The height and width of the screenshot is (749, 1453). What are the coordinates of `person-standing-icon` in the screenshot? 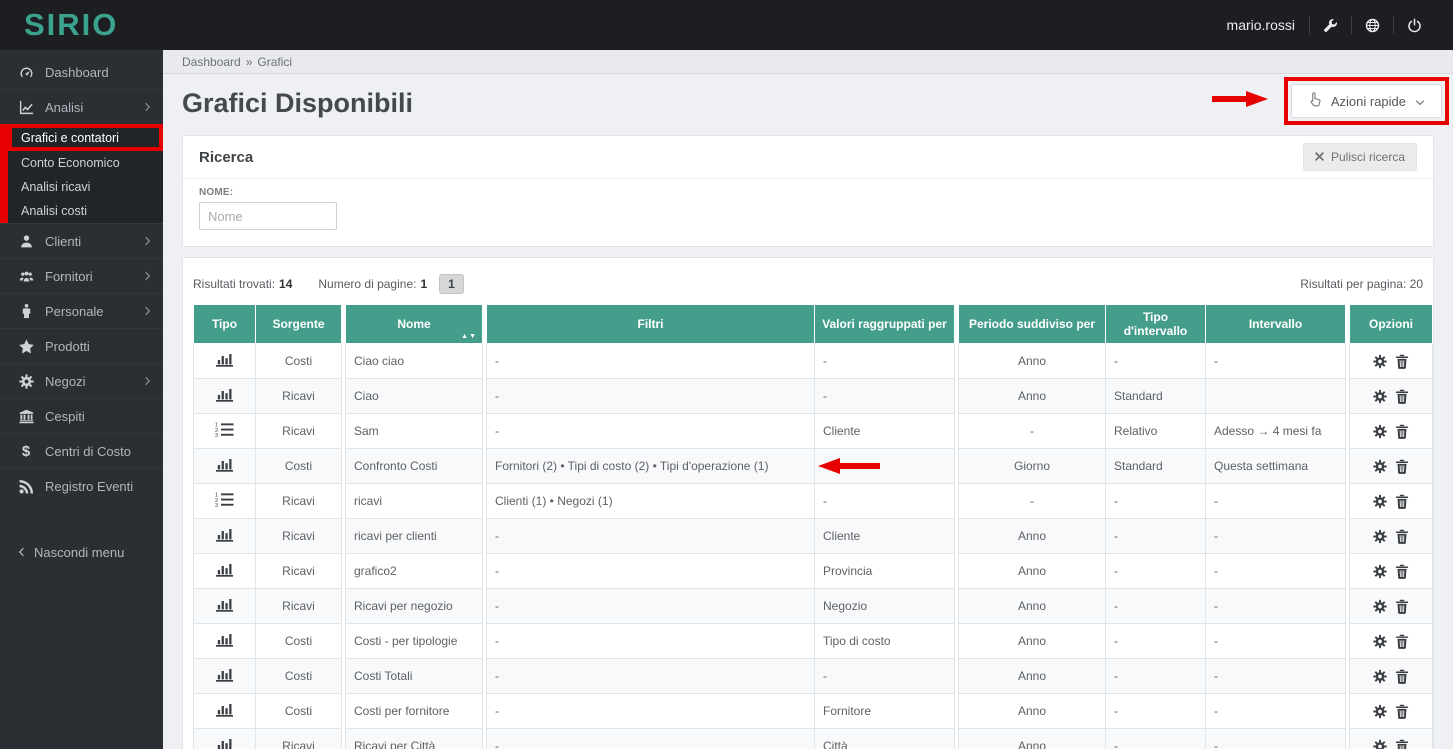 It's located at (26, 311).